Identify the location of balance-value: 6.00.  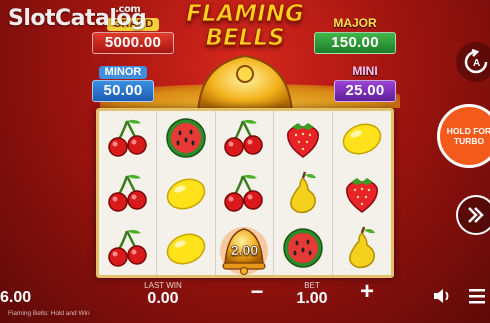
(16, 297).